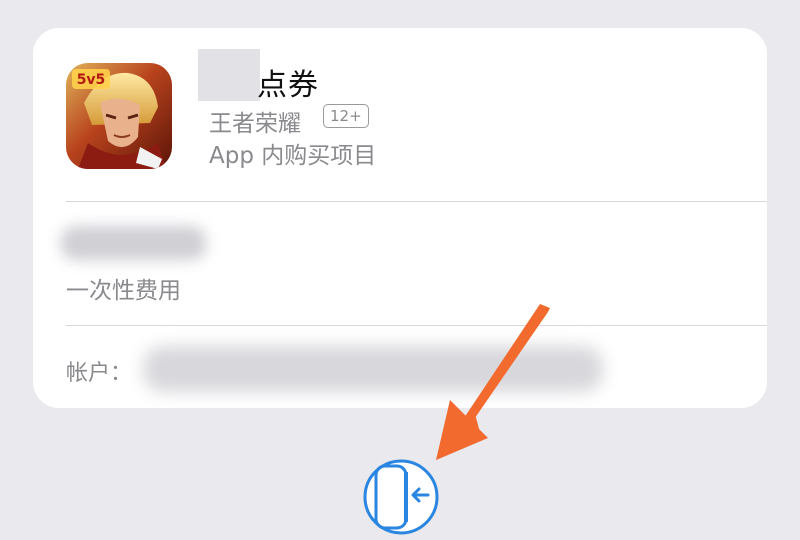 This screenshot has height=540, width=800. What do you see at coordinates (293, 156) in the screenshot?
I see `in-app-purchase-label: App 内购买项目` at bounding box center [293, 156].